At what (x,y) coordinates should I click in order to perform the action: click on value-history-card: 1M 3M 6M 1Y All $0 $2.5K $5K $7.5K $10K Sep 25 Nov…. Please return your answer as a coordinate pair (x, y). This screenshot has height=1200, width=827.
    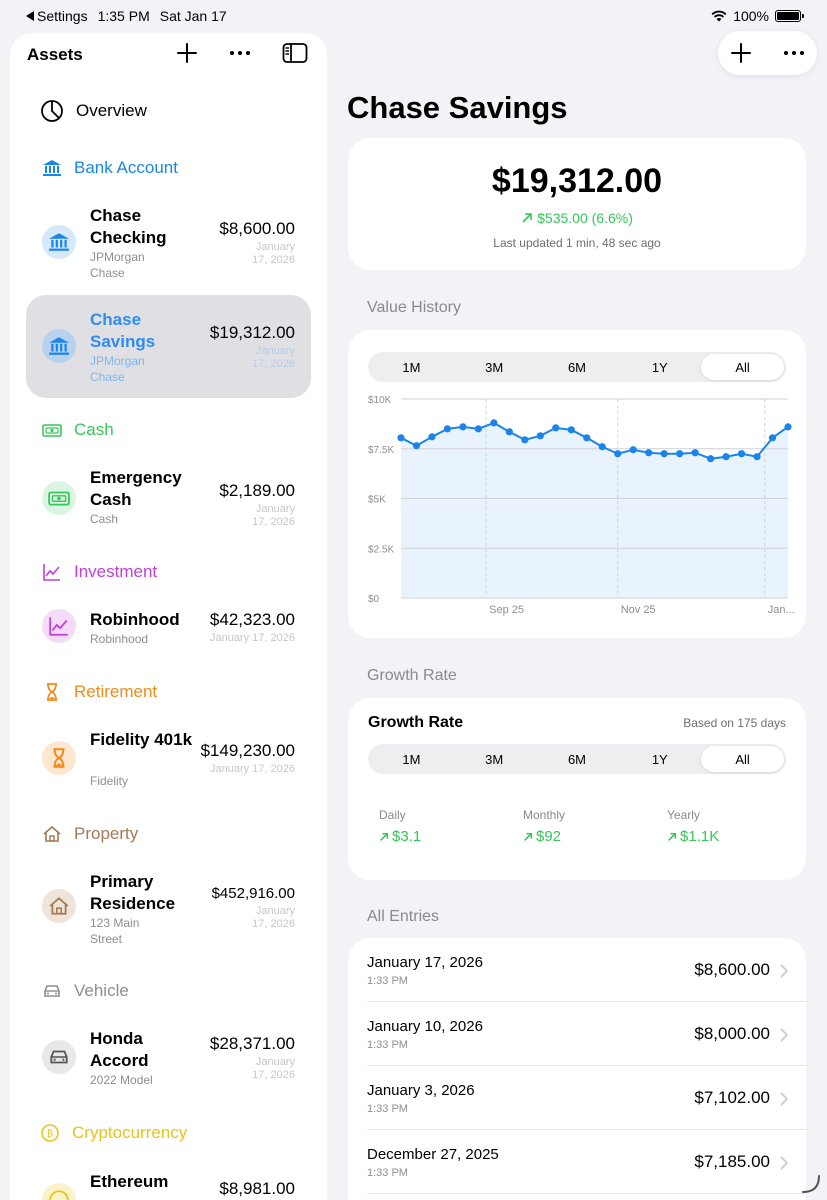
    Looking at the image, I should click on (577, 484).